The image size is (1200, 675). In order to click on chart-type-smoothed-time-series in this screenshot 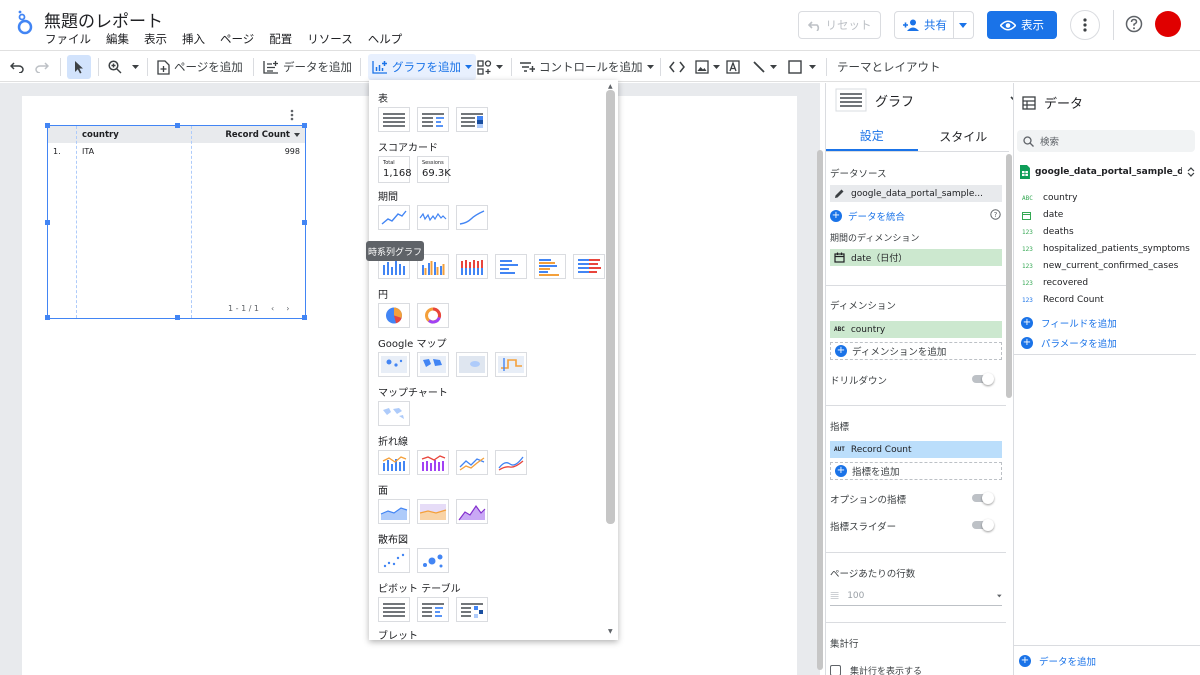, I will do `click(472, 217)`.